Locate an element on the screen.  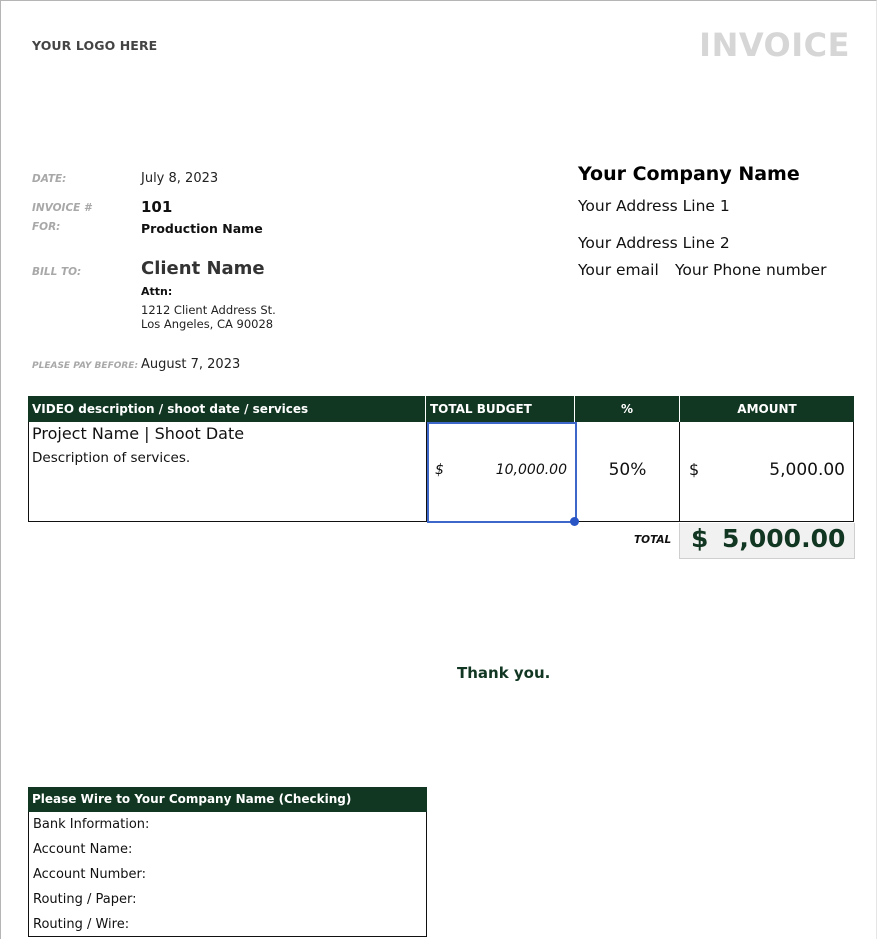
company-name: Your Company Name is located at coordinates (689, 174).